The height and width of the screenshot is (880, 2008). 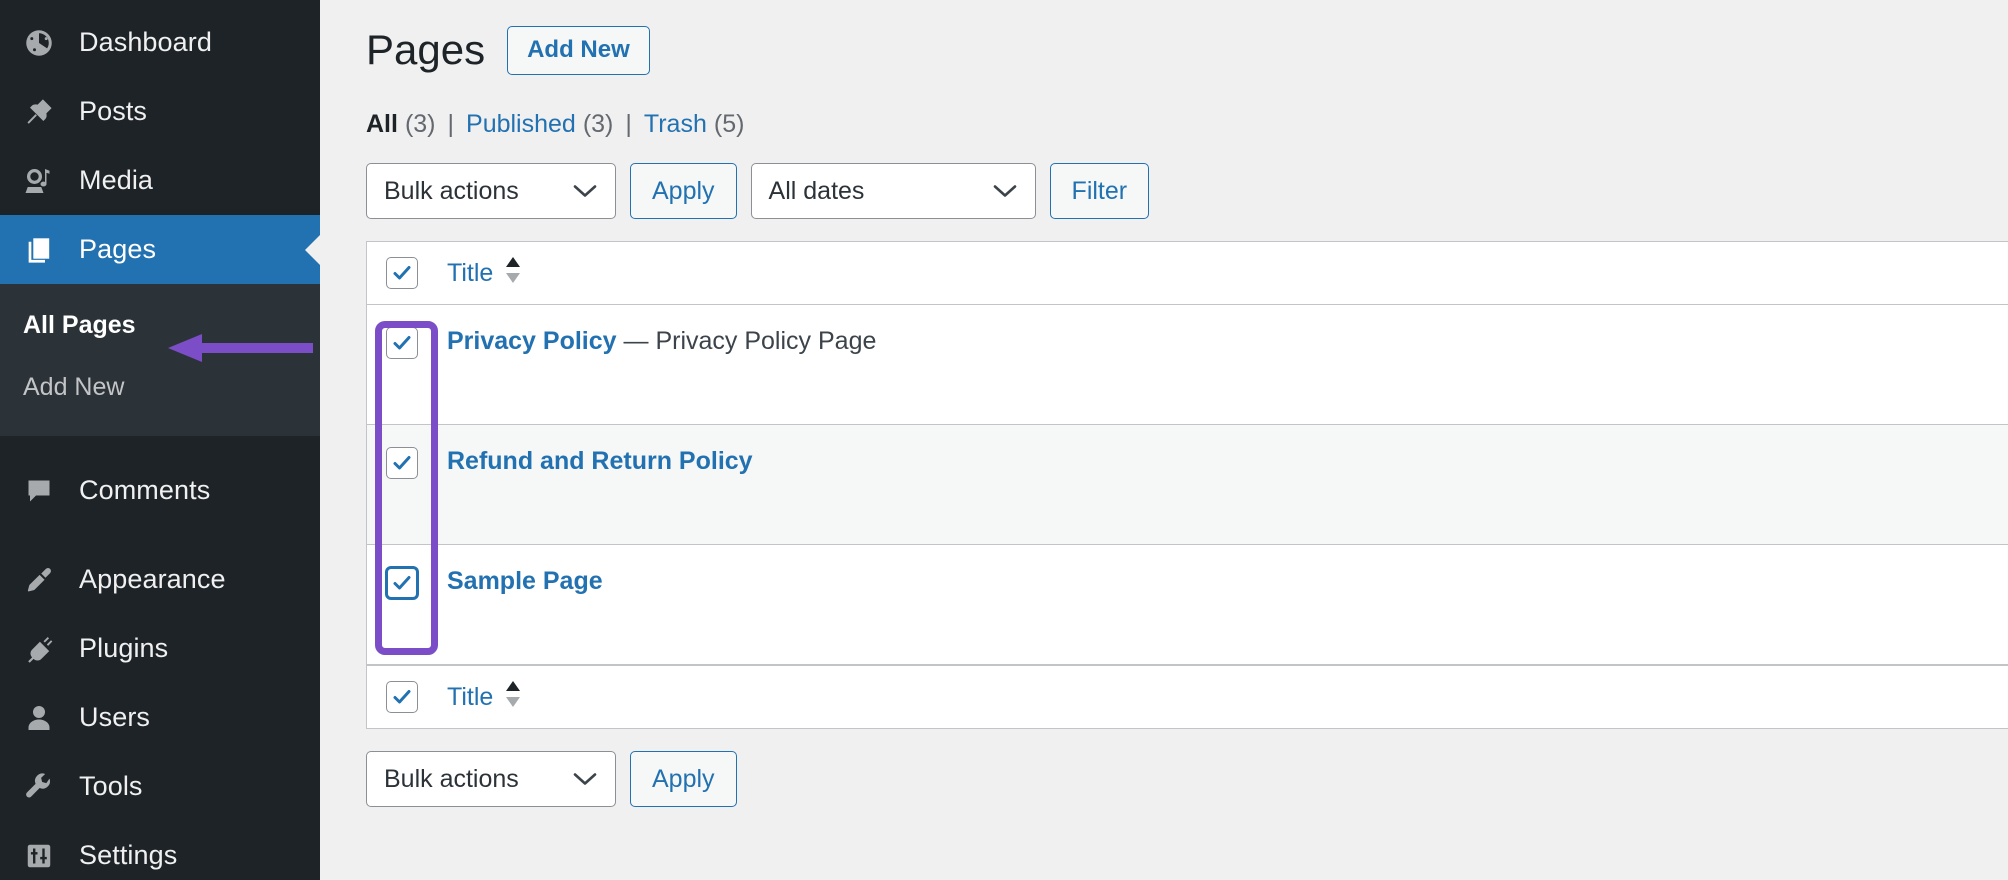 What do you see at coordinates (39, 580) in the screenshot?
I see `paintbrush-icon` at bounding box center [39, 580].